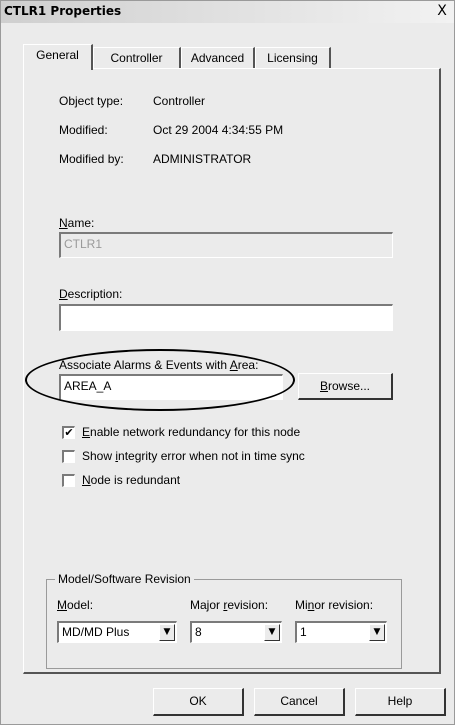 Image resolution: width=455 pixels, height=725 pixels. Describe the element at coordinates (191, 432) in the screenshot. I see `enable-redundancy-label: Enable network redundancy for this node` at that location.